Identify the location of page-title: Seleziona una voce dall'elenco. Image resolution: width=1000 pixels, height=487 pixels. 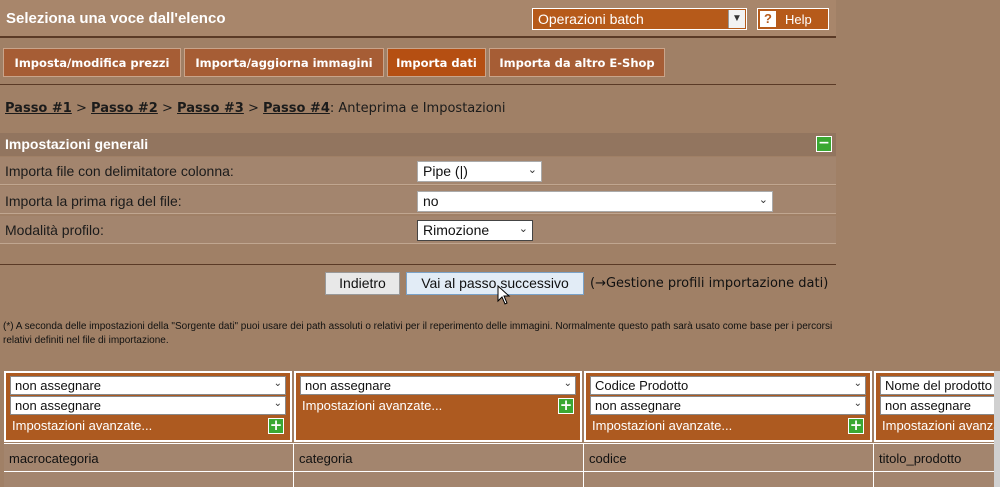
(116, 18).